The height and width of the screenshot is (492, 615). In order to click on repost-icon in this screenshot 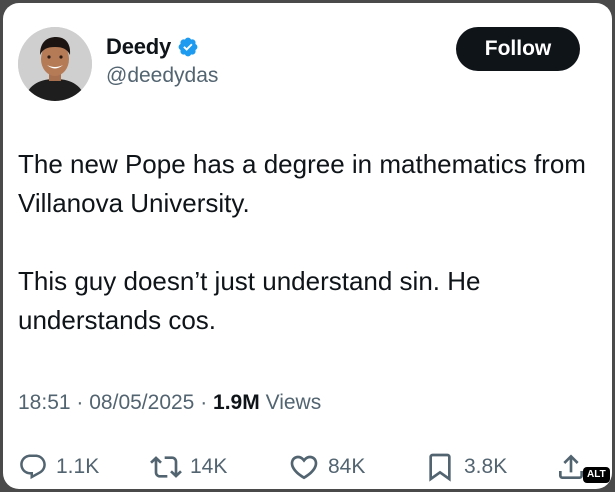, I will do `click(166, 467)`.